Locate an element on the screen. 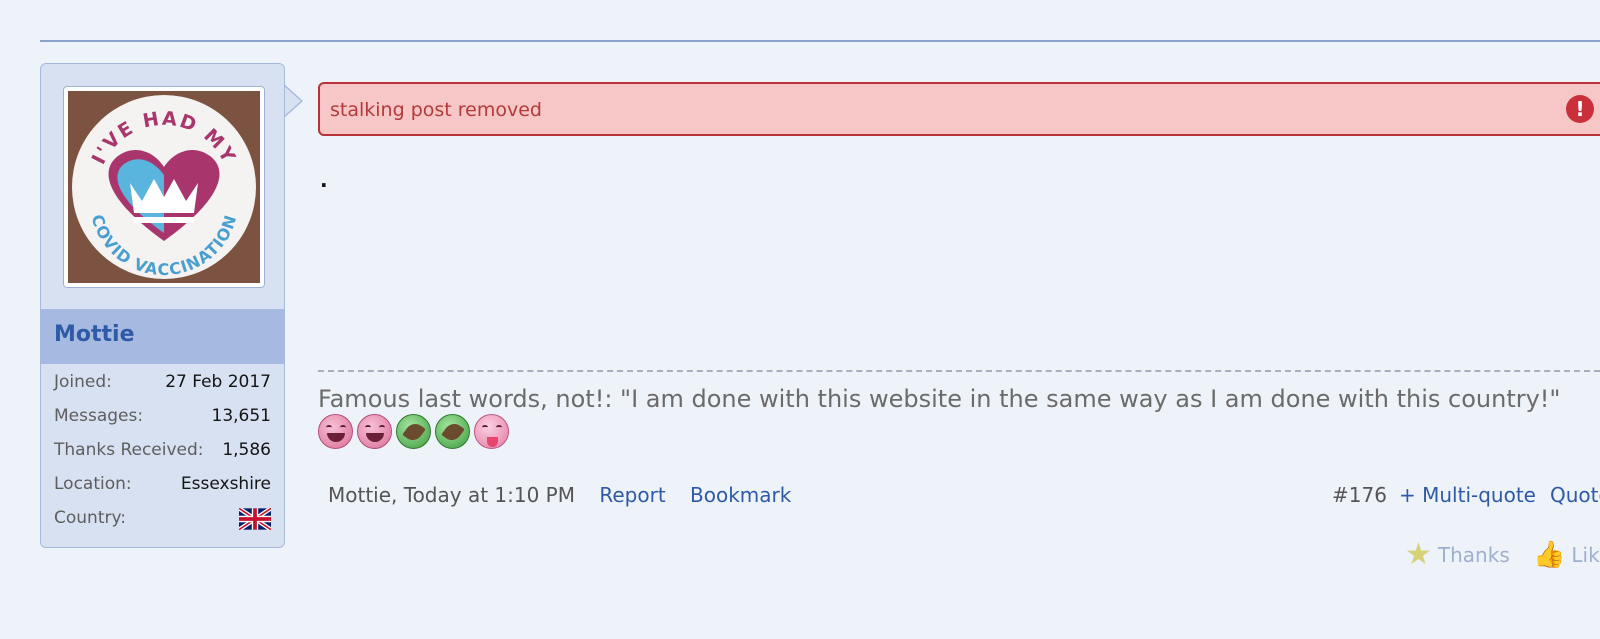 The width and height of the screenshot is (1600, 639). moderator-notice: stalking post removed ! is located at coordinates (959, 109).